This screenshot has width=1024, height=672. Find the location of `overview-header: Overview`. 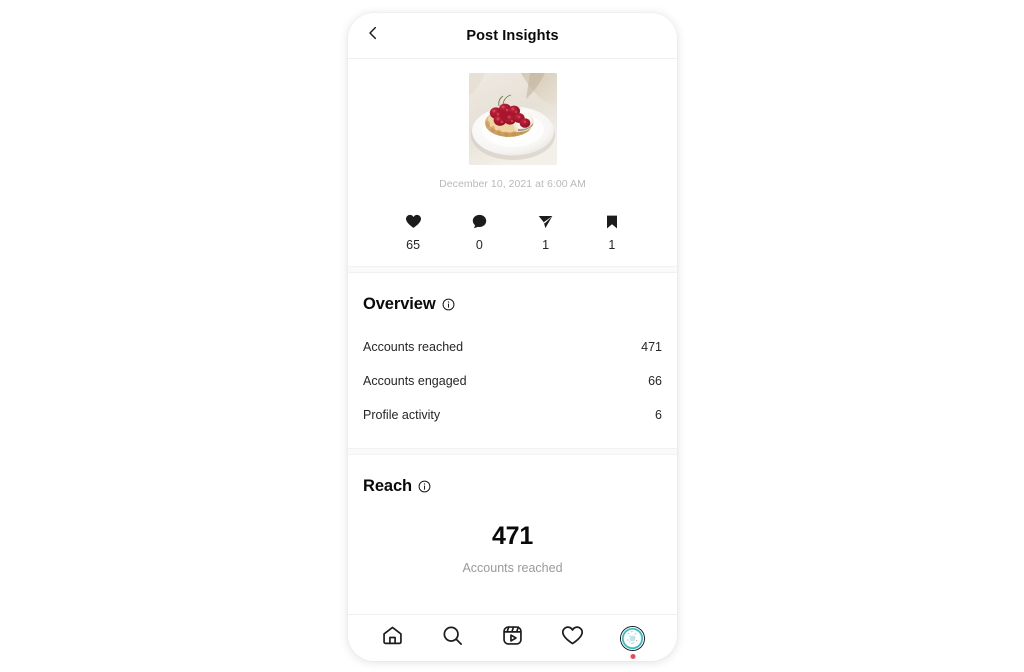

overview-header: Overview is located at coordinates (512, 304).